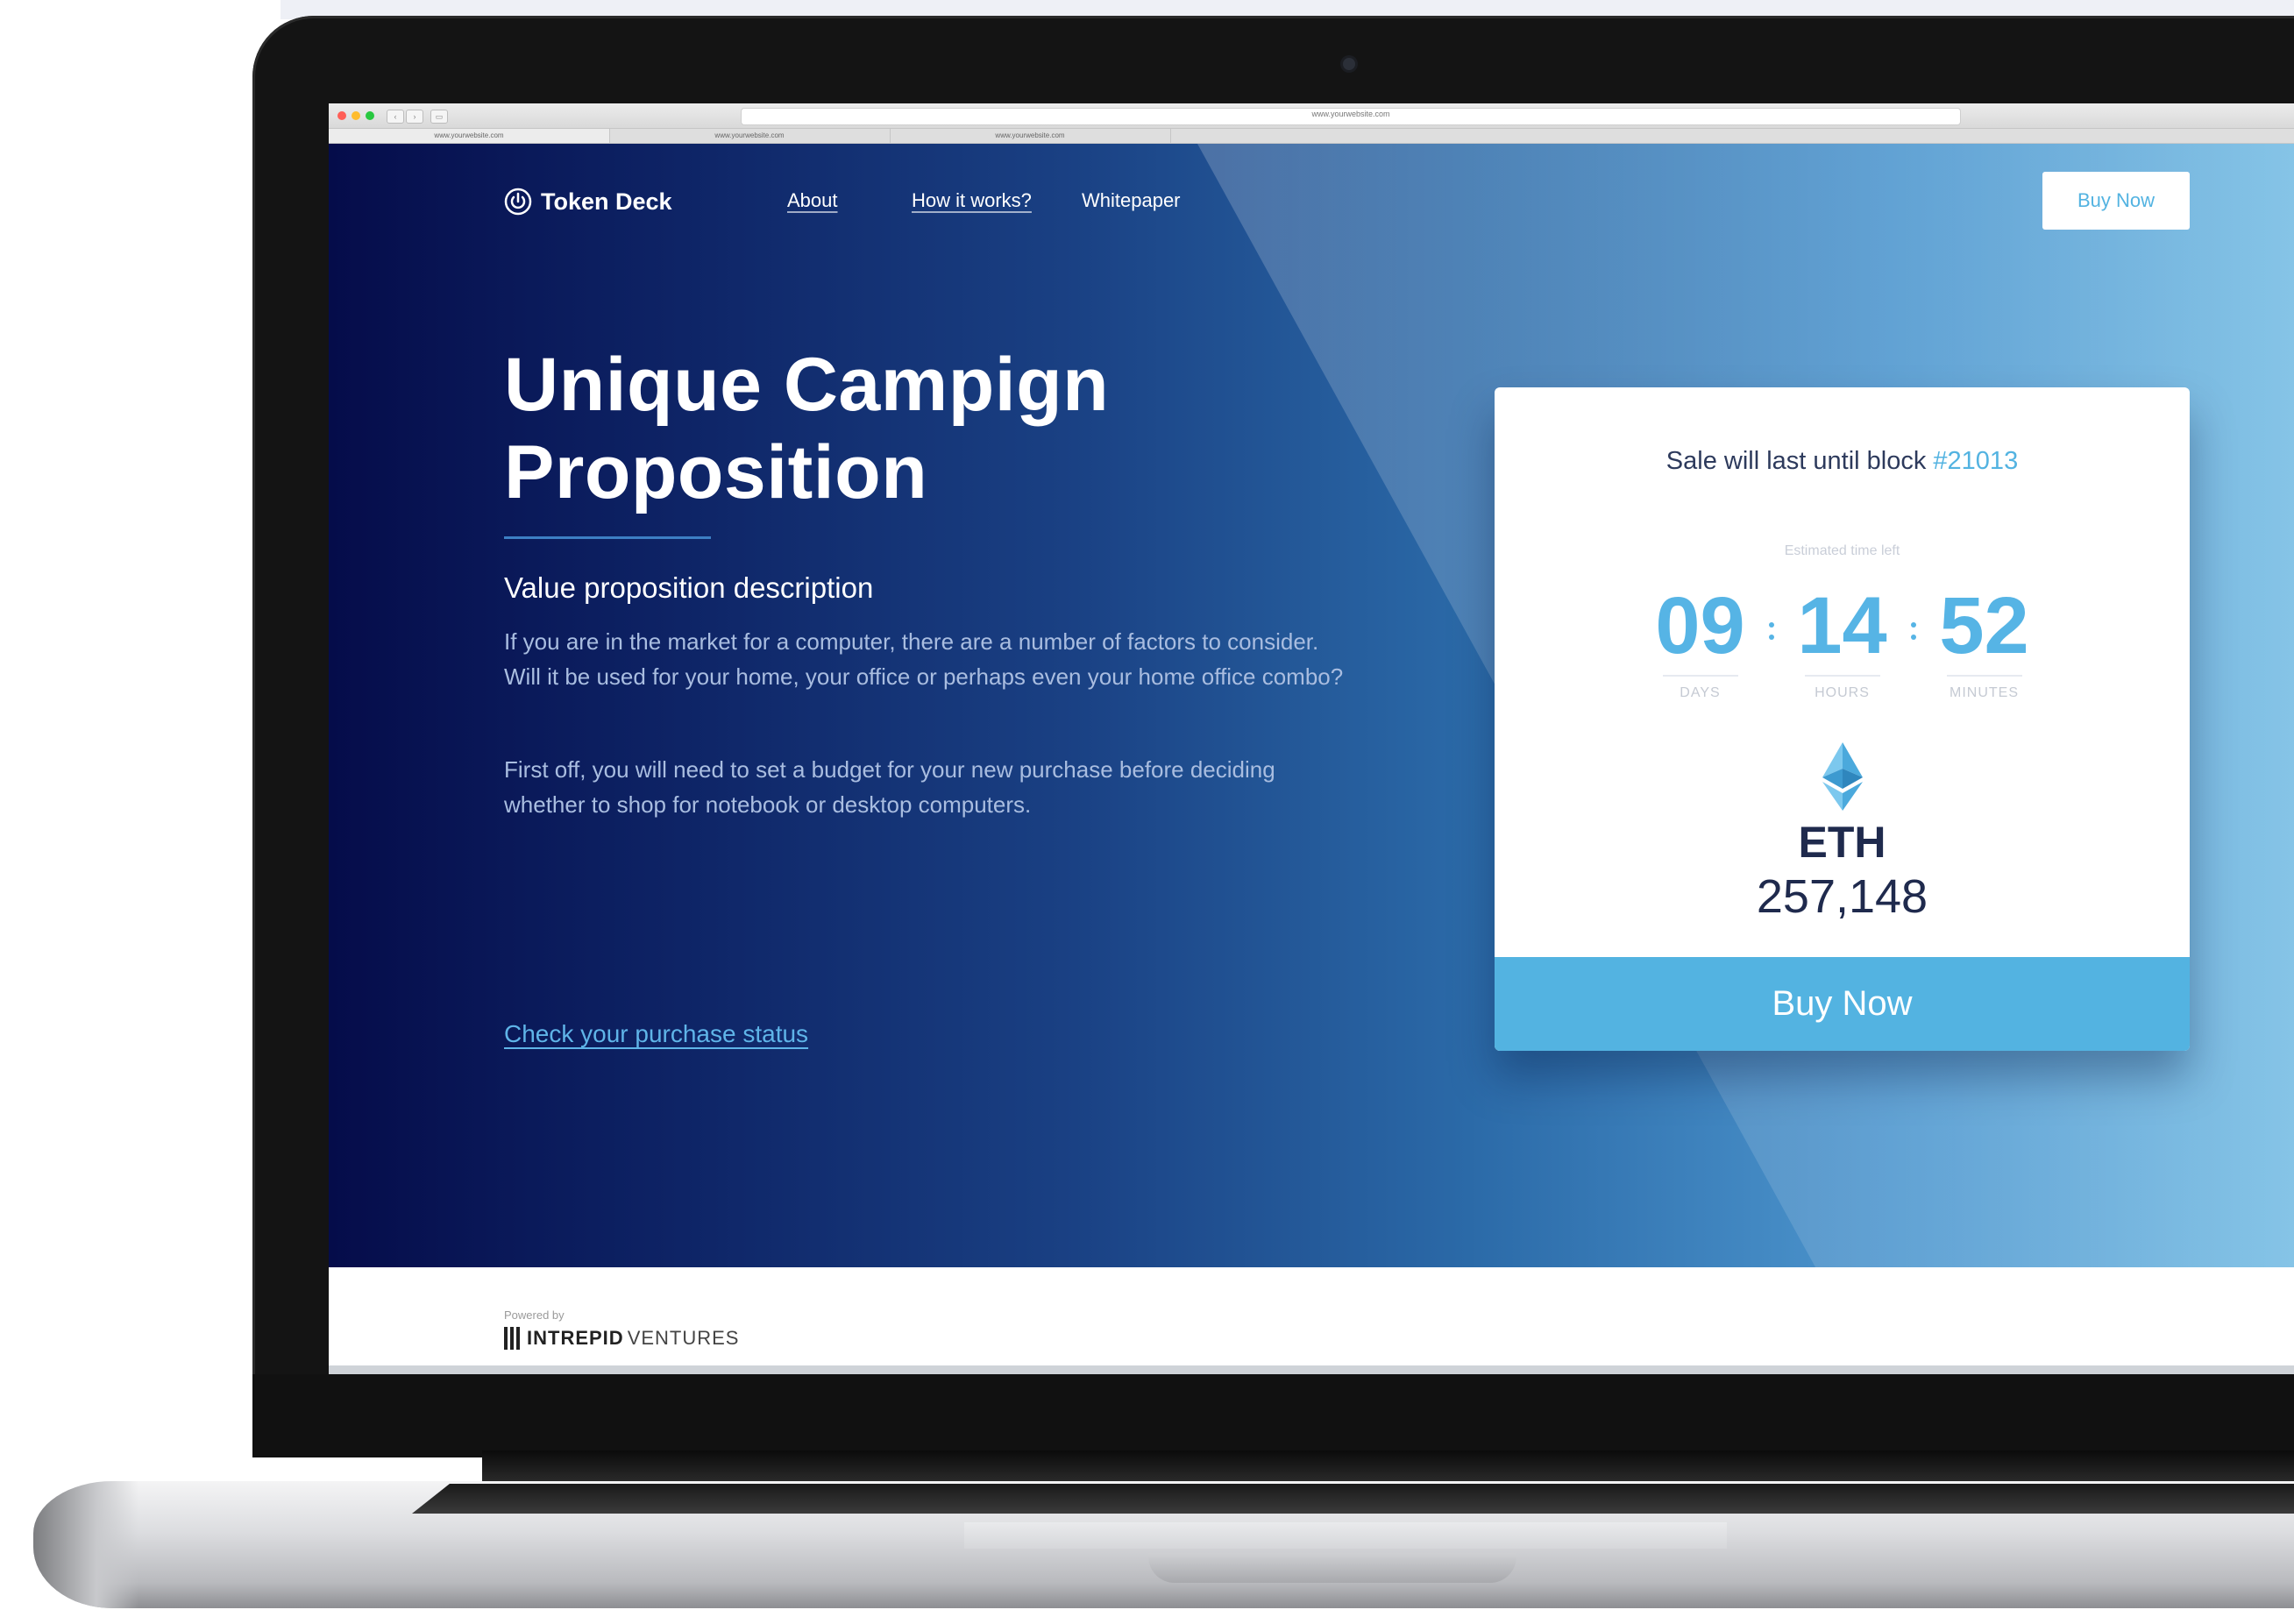 Image resolution: width=2294 pixels, height=1624 pixels. I want to click on ethereum-icon, so click(1843, 776).